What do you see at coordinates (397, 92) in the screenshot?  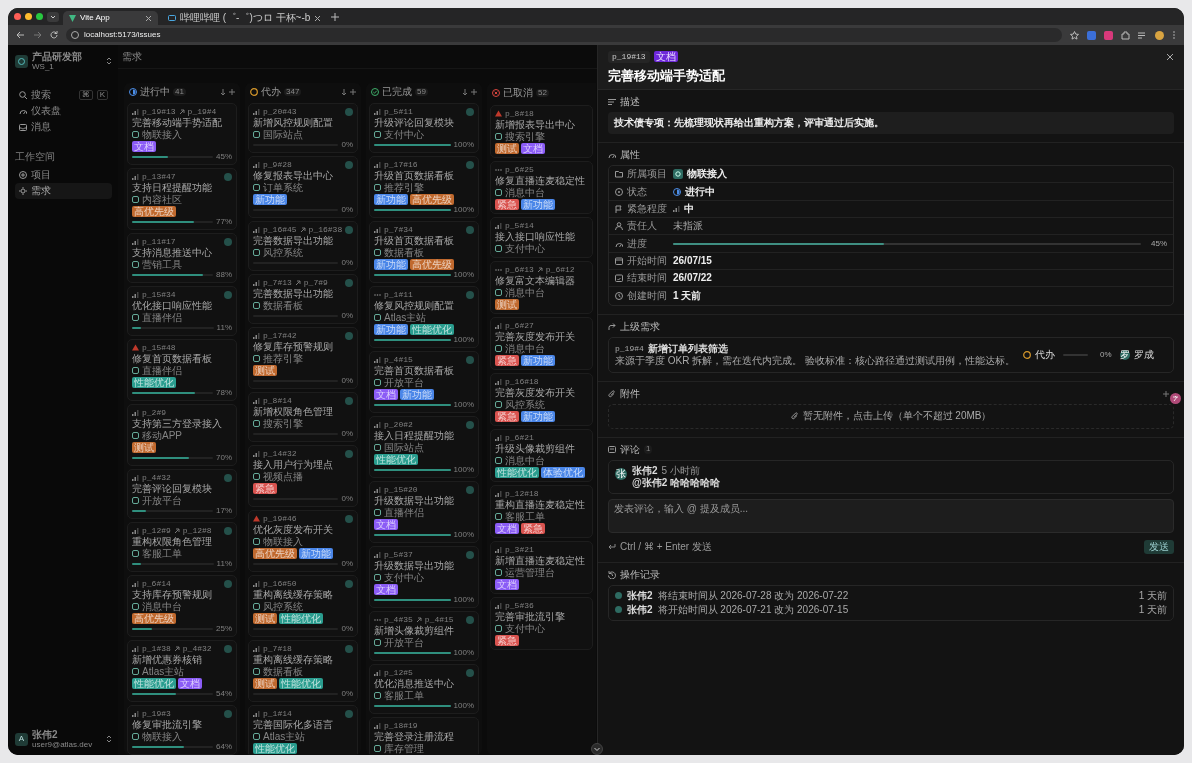 I see `column-title: 已完成` at bounding box center [397, 92].